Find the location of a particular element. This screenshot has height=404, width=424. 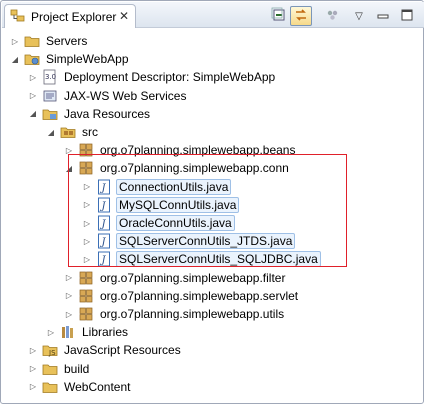

tree-item: ▷ build is located at coordinates (58, 369).